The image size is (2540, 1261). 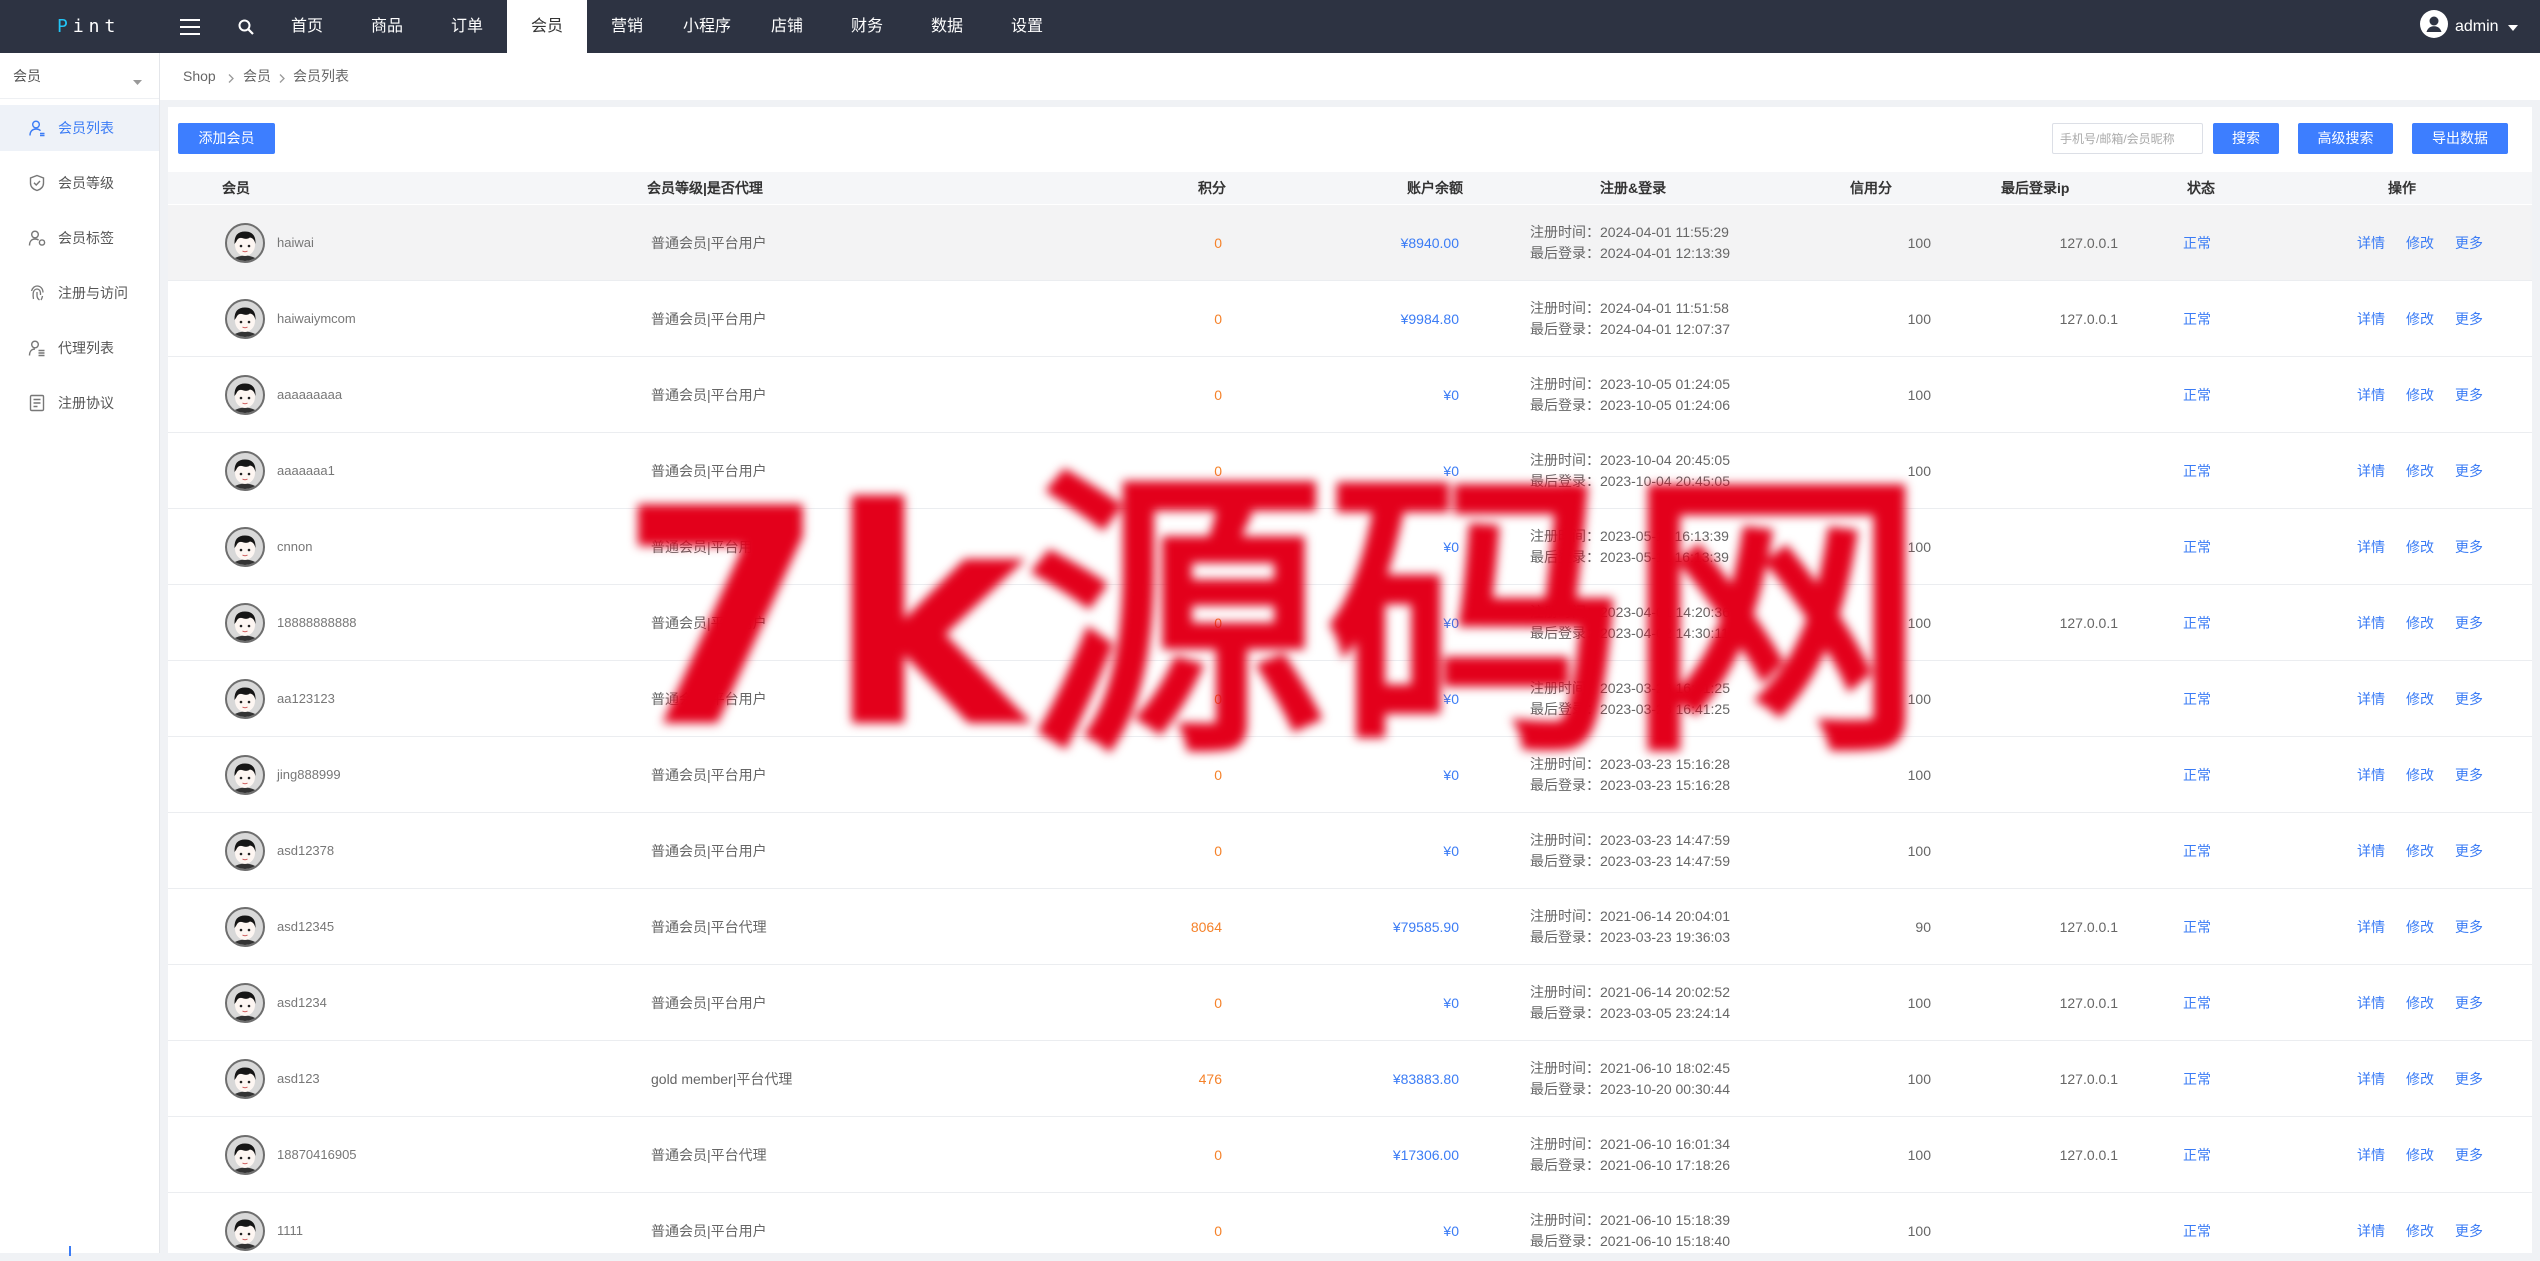 What do you see at coordinates (317, 1155) in the screenshot?
I see `member-username: 18870416905` at bounding box center [317, 1155].